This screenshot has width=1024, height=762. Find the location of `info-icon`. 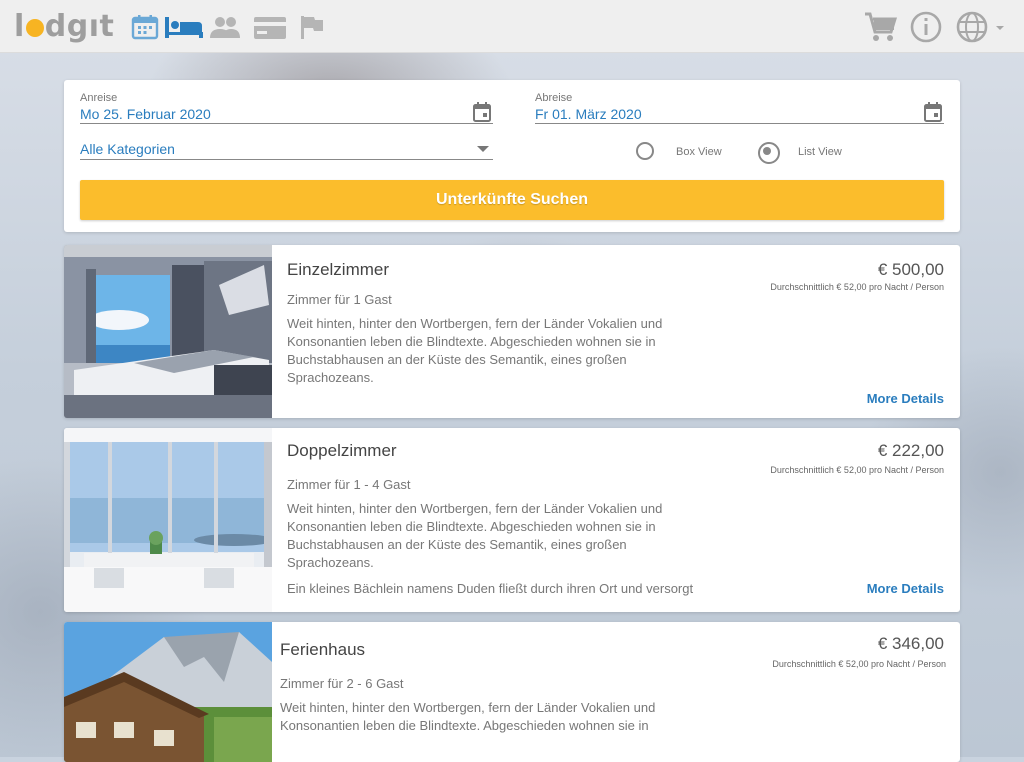

info-icon is located at coordinates (926, 27).